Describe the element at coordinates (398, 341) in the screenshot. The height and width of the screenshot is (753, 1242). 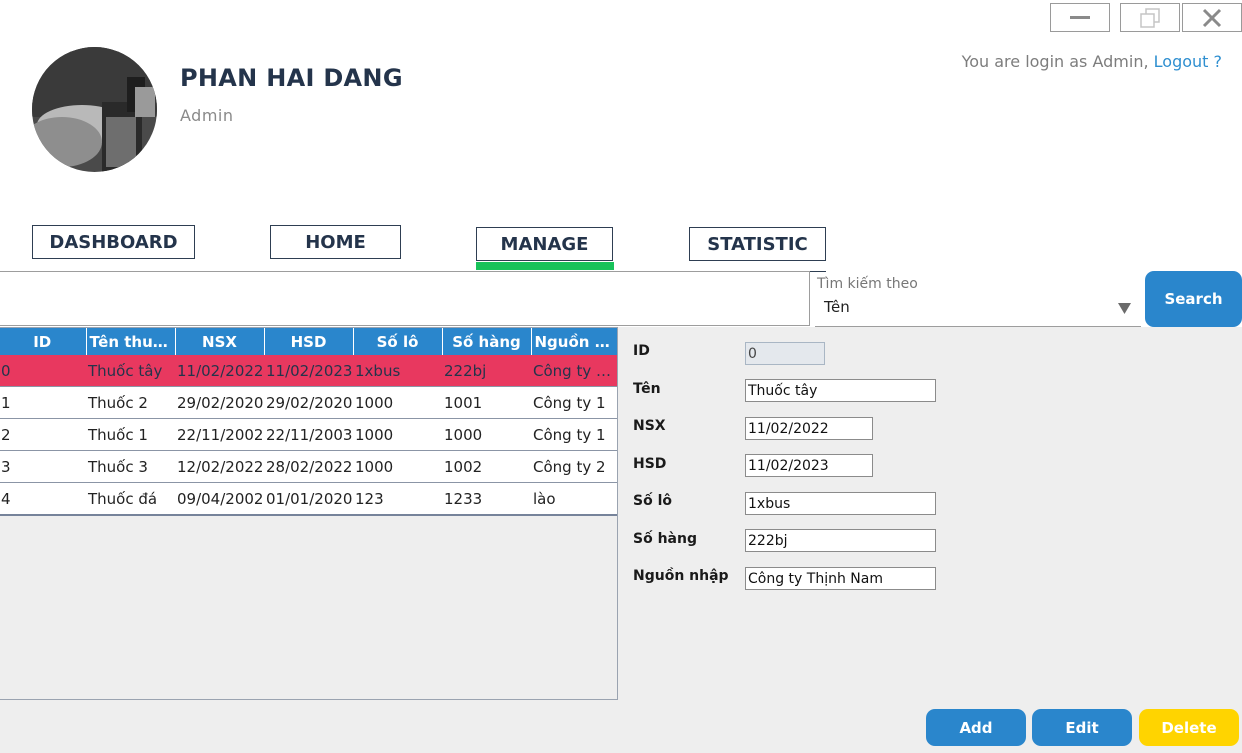
I see `column-header-so-lo: Số lô` at that location.